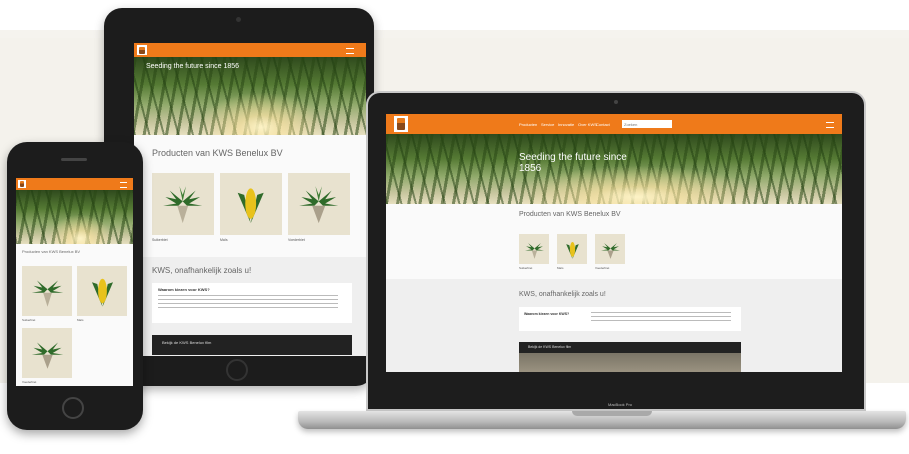 Image resolution: width=909 pixels, height=454 pixels. I want to click on tablet-logo, so click(142, 50).